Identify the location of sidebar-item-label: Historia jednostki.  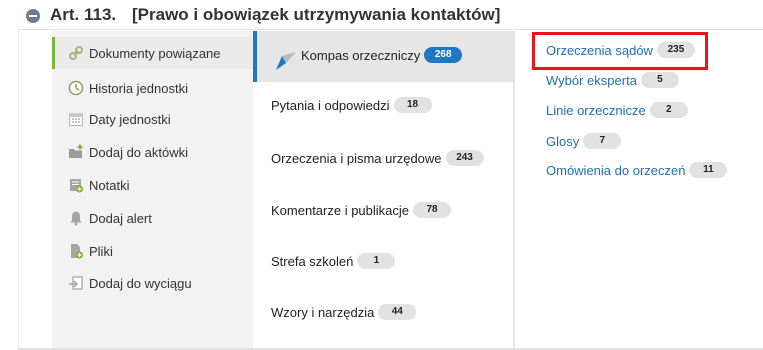
(138, 88).